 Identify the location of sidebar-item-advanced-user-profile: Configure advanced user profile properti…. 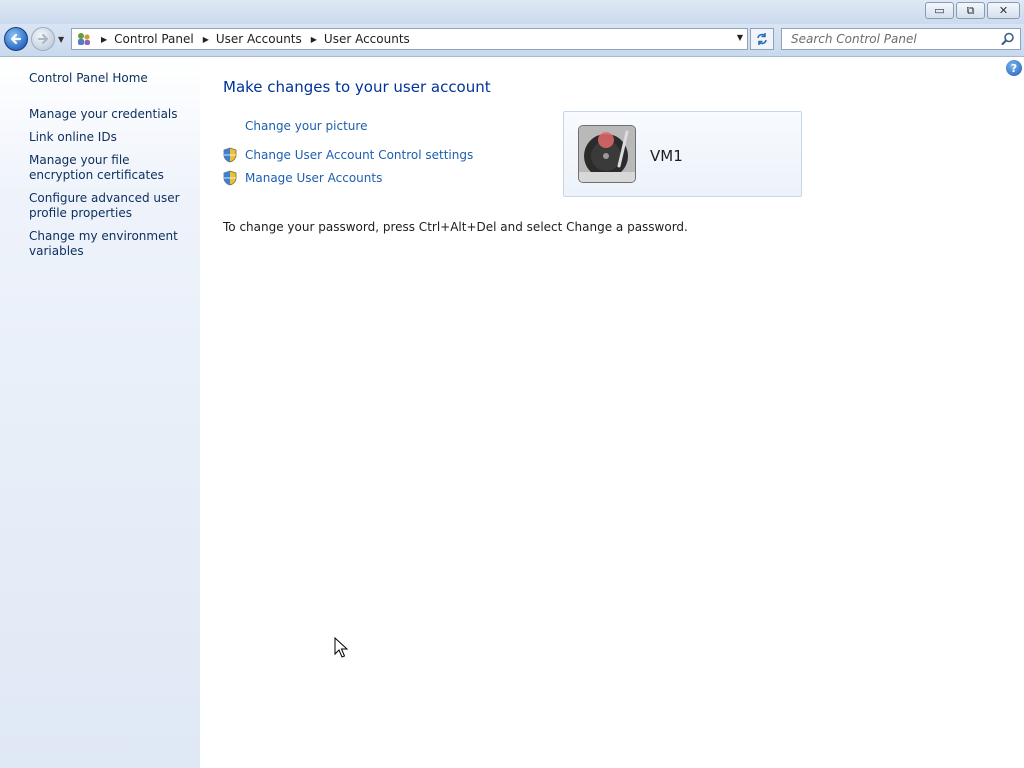
(111, 206).